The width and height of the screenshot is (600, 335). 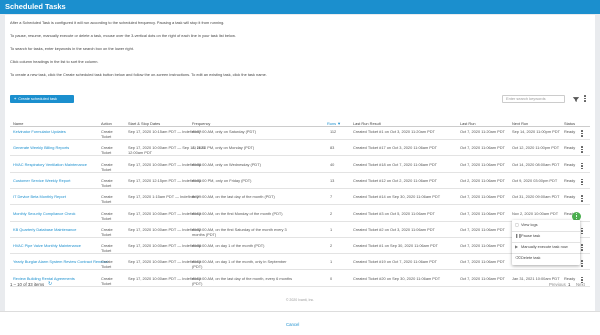 What do you see at coordinates (518, 257) in the screenshot?
I see `trash-icon: ⌫` at bounding box center [518, 257].